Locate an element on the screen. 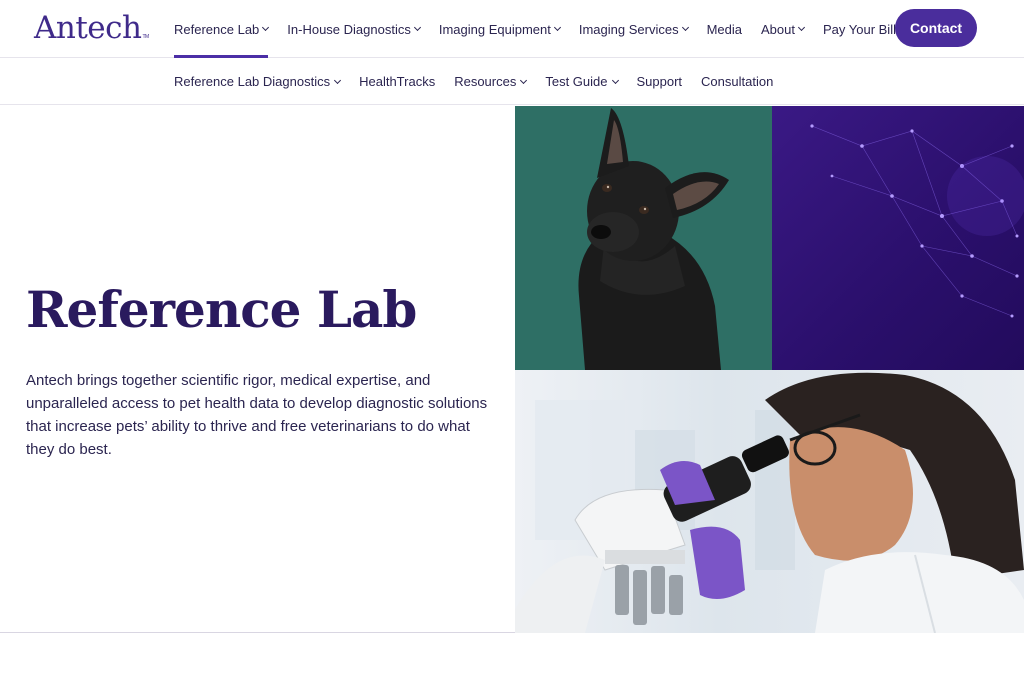 The image size is (1024, 699). subnav-item-label: Test Guide is located at coordinates (576, 81).